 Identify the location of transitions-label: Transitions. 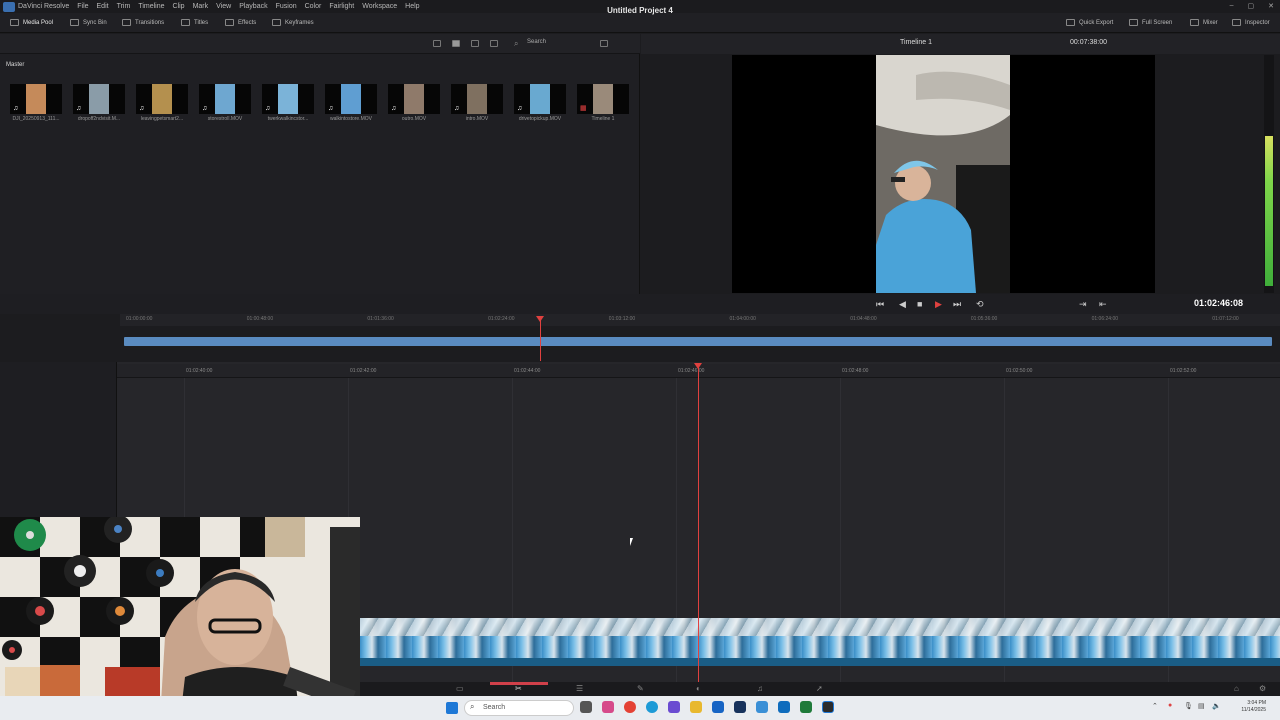
(150, 22).